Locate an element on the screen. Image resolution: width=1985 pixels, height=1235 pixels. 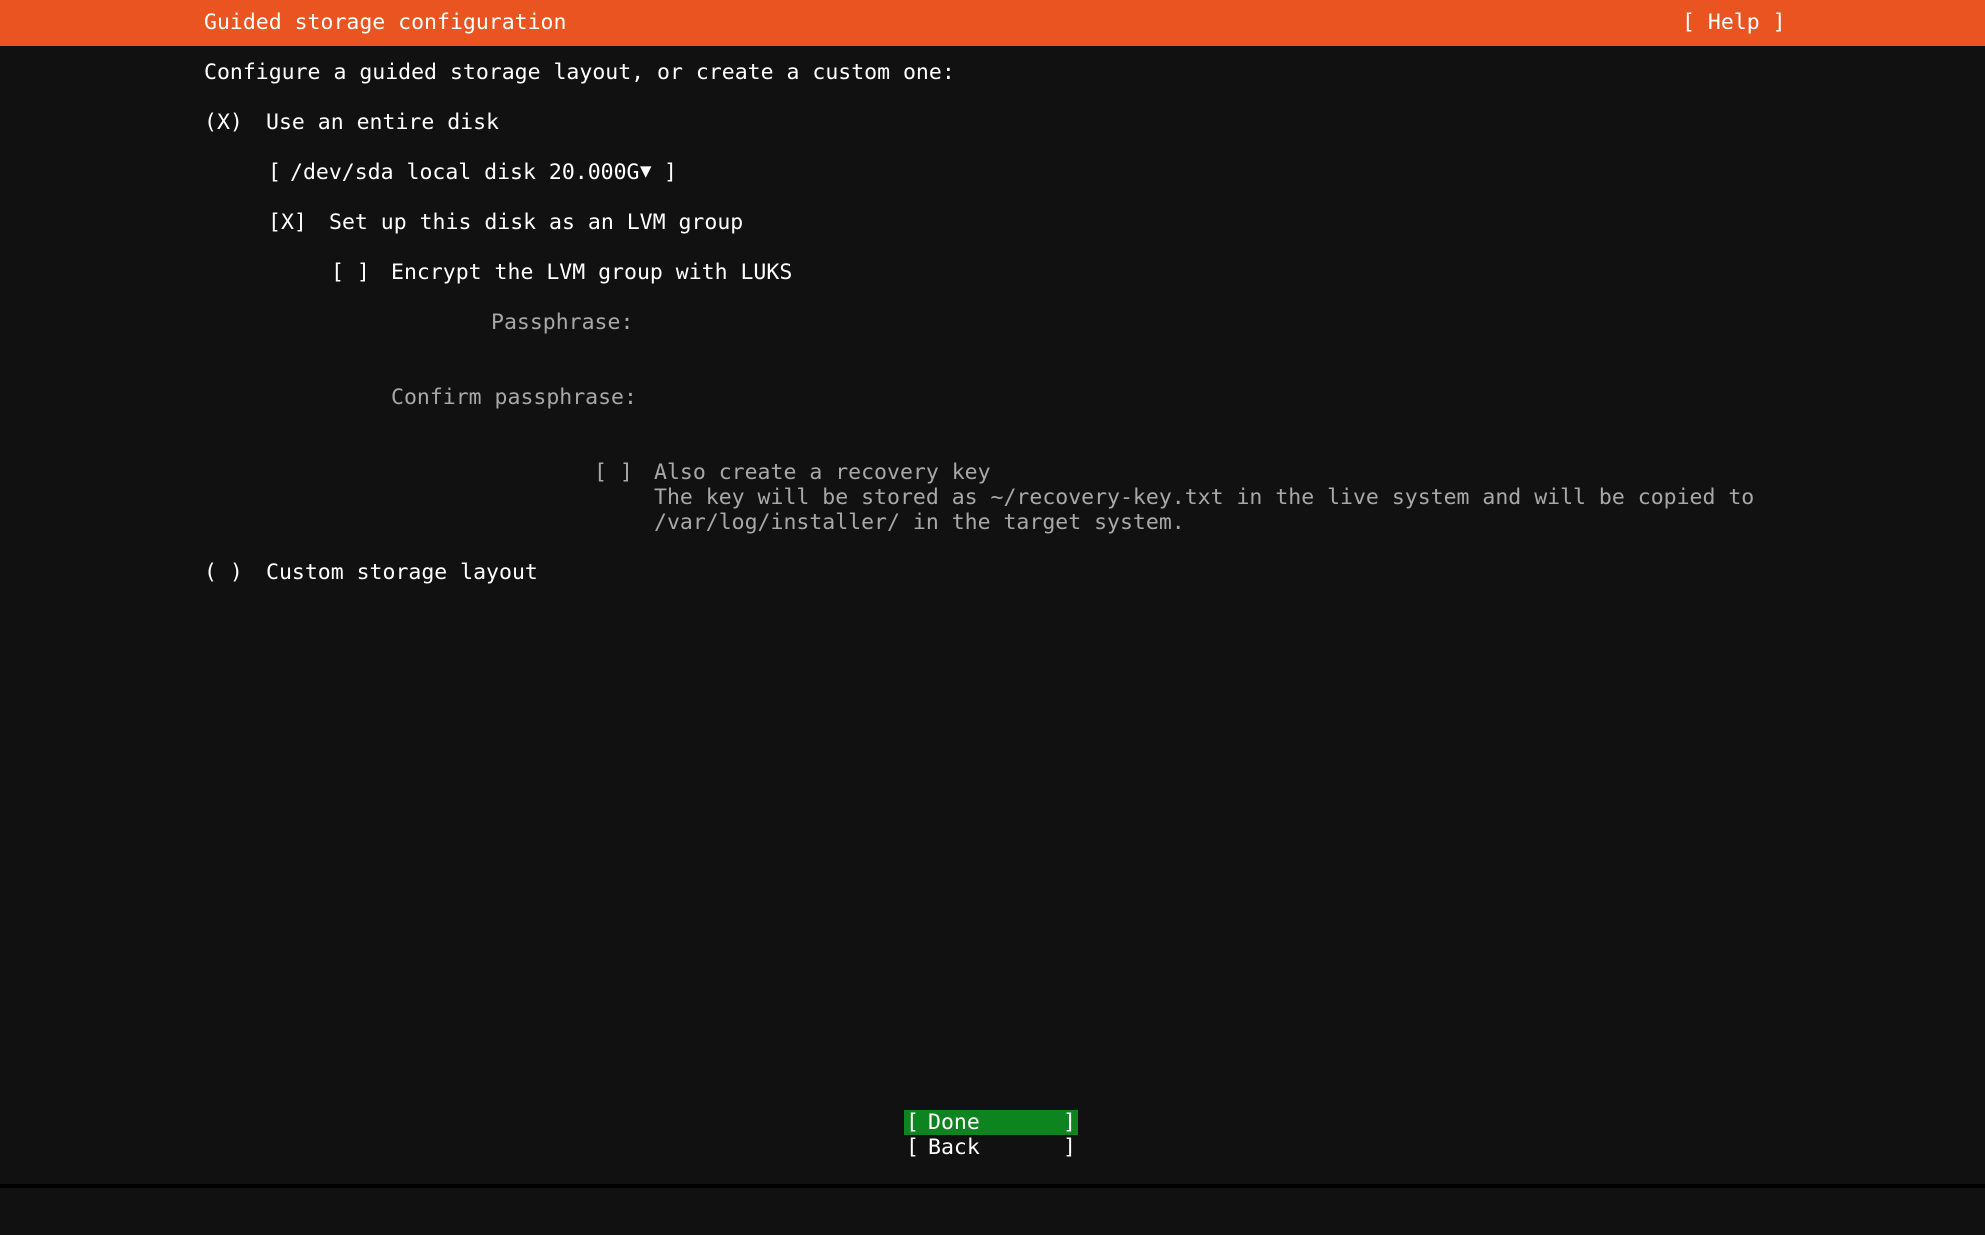
back-button: [ Back ] is located at coordinates (991, 1147).